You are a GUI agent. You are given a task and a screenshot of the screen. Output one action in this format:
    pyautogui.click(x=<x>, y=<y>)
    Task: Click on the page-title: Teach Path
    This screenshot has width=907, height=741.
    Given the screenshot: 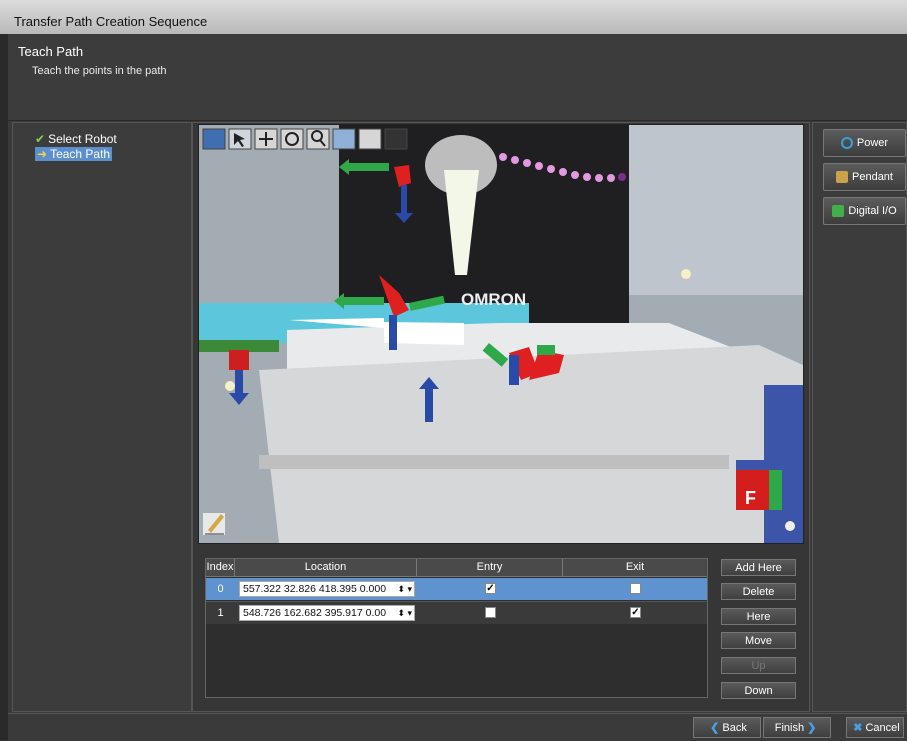 What is the action you would take?
    pyautogui.click(x=51, y=51)
    